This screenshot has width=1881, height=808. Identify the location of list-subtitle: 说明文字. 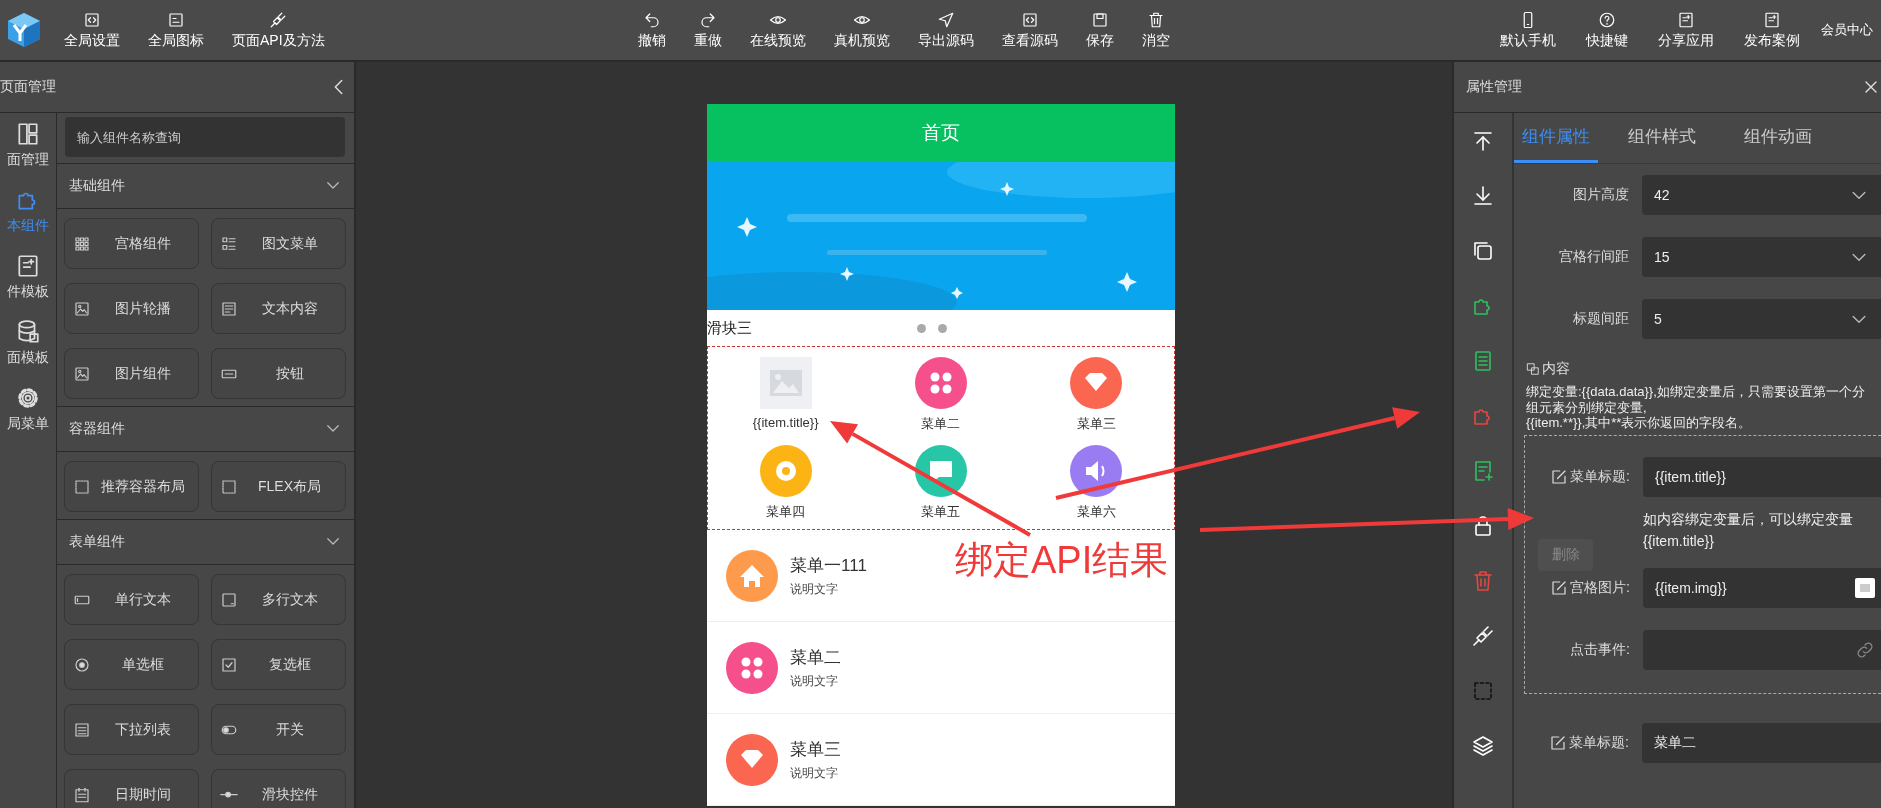
(814, 589).